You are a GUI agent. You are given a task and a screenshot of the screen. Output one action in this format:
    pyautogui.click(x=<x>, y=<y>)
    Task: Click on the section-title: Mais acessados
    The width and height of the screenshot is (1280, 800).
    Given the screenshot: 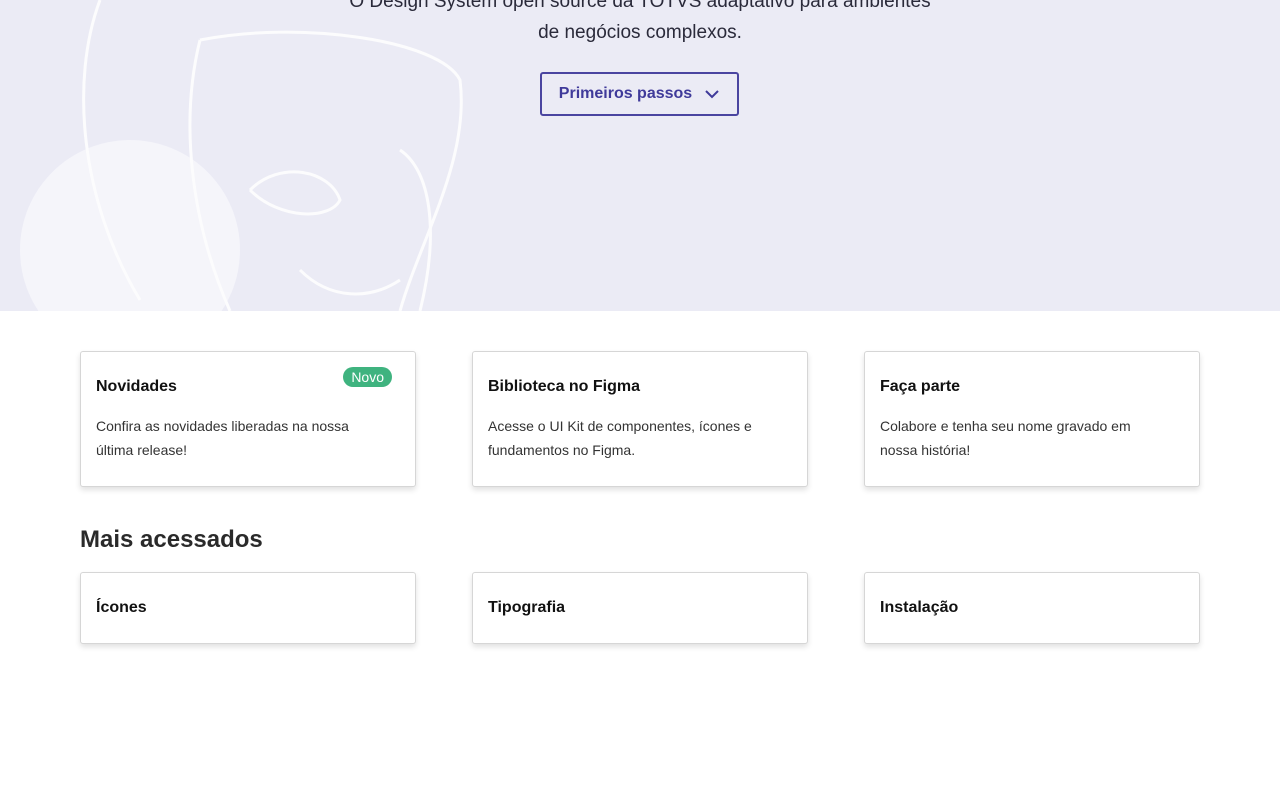 What is the action you would take?
    pyautogui.click(x=171, y=539)
    